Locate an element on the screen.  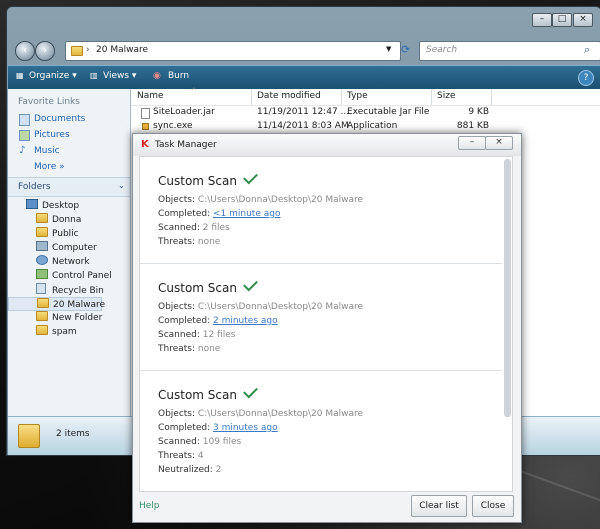
network-icon is located at coordinates (42, 260).